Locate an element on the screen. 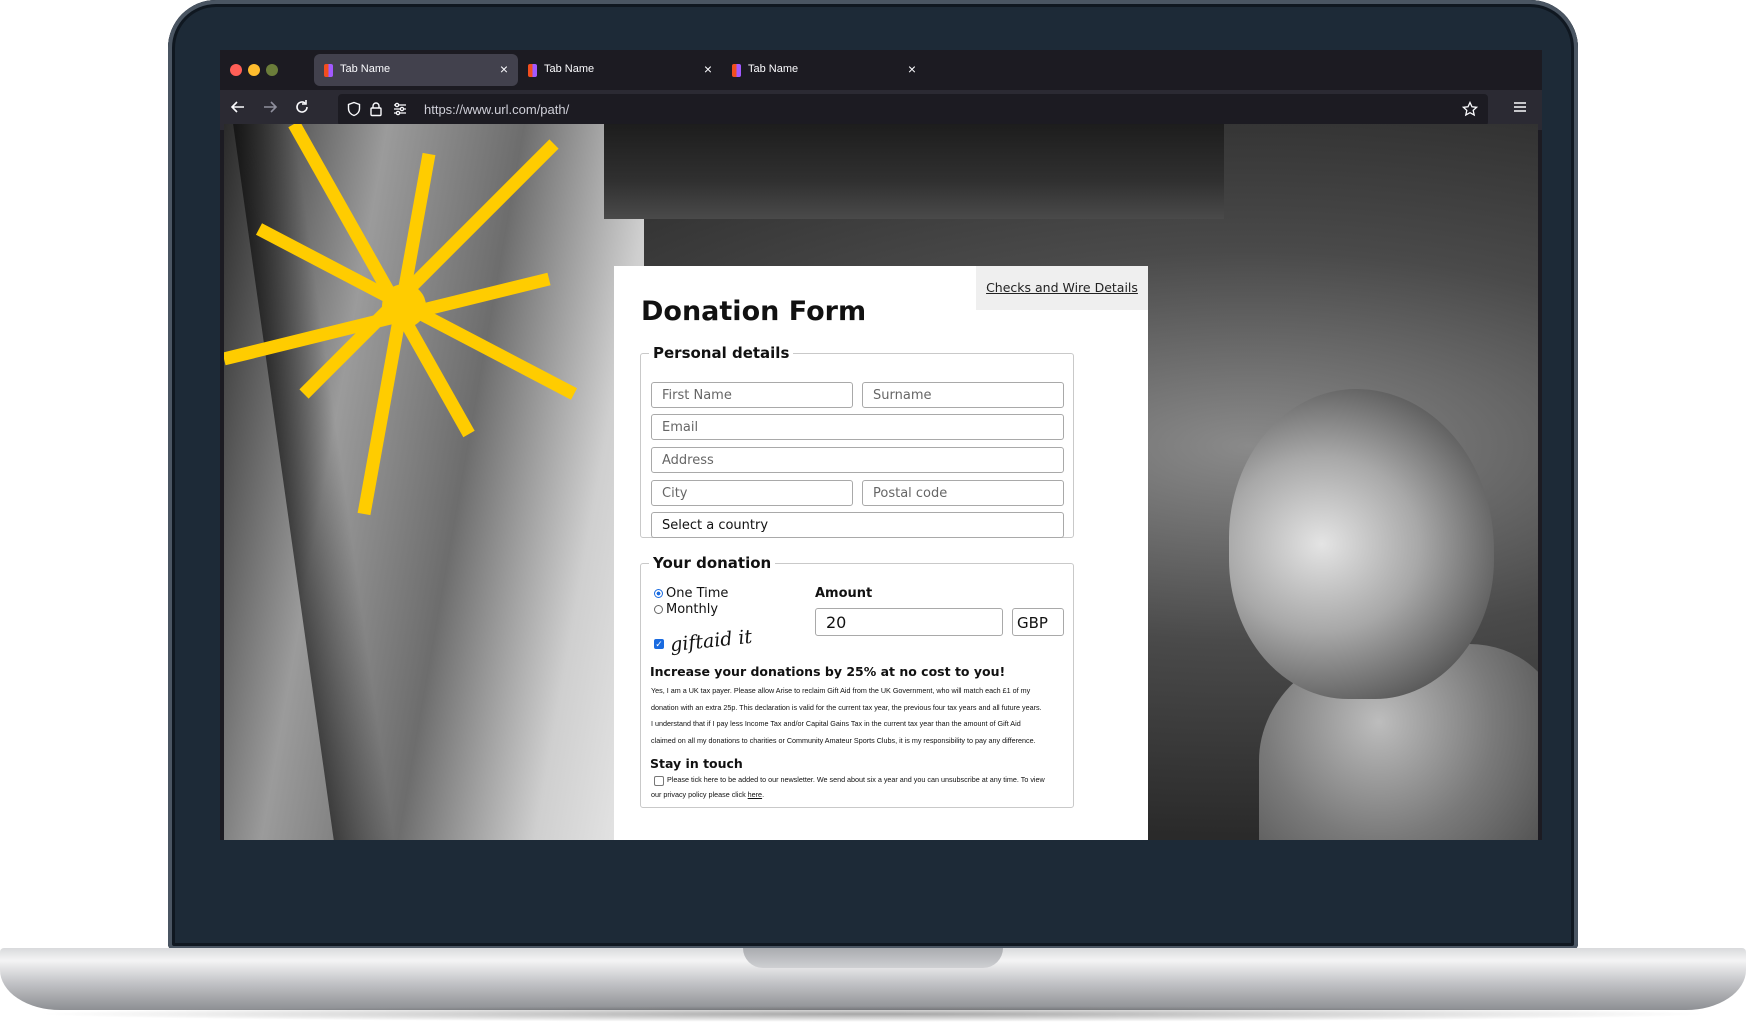  amount-input: 20 is located at coordinates (909, 622).